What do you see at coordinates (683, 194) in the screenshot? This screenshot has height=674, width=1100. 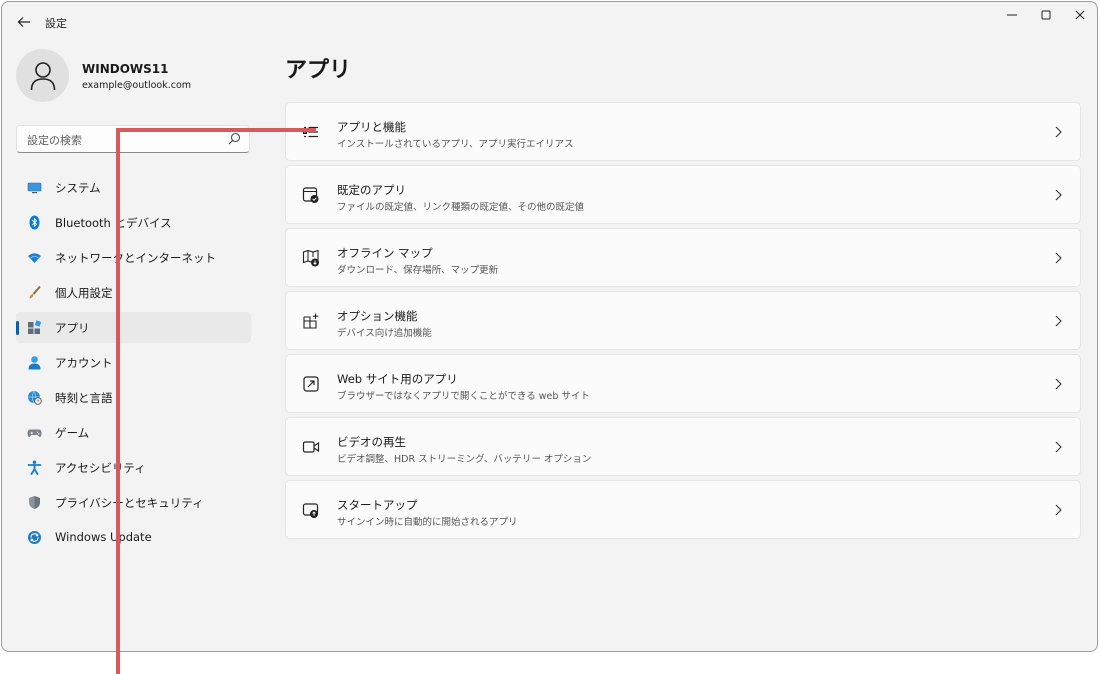 I see `card-default-apps: 既定のアプリ ファイルの既定値、リンク種類の既定値、その他の既定値` at bounding box center [683, 194].